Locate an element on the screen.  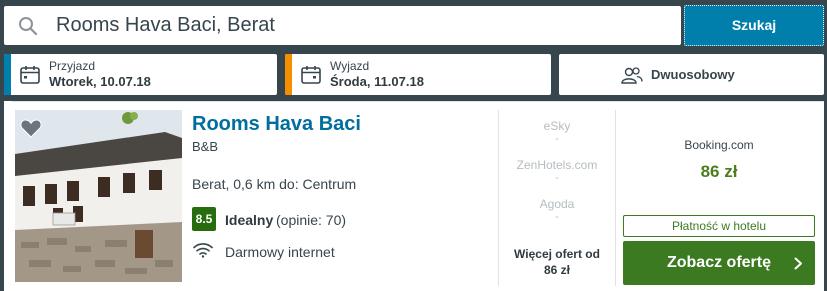
column-divider is located at coordinates (615, 198).